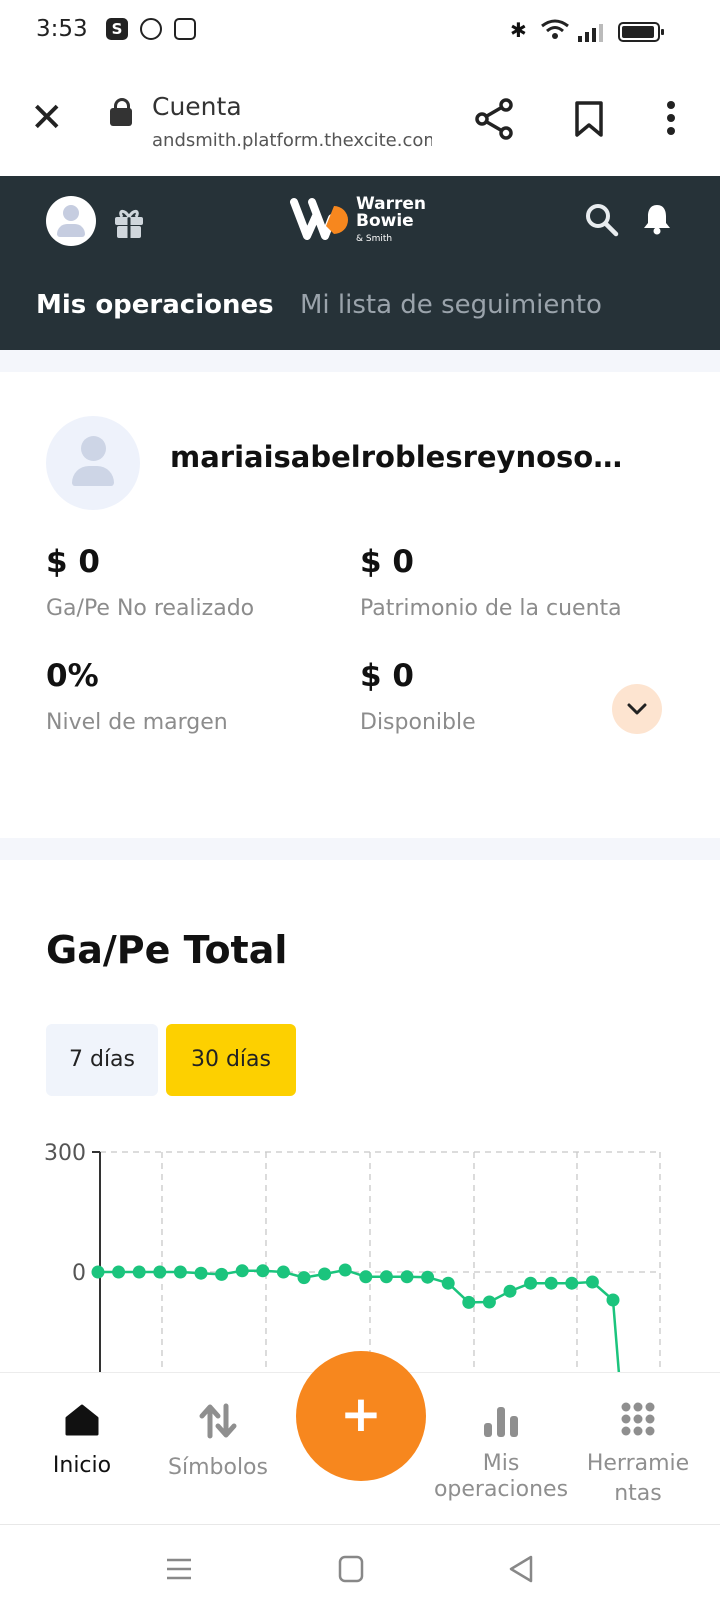 The height and width of the screenshot is (1613, 720). What do you see at coordinates (151, 29) in the screenshot?
I see `coin-icon` at bounding box center [151, 29].